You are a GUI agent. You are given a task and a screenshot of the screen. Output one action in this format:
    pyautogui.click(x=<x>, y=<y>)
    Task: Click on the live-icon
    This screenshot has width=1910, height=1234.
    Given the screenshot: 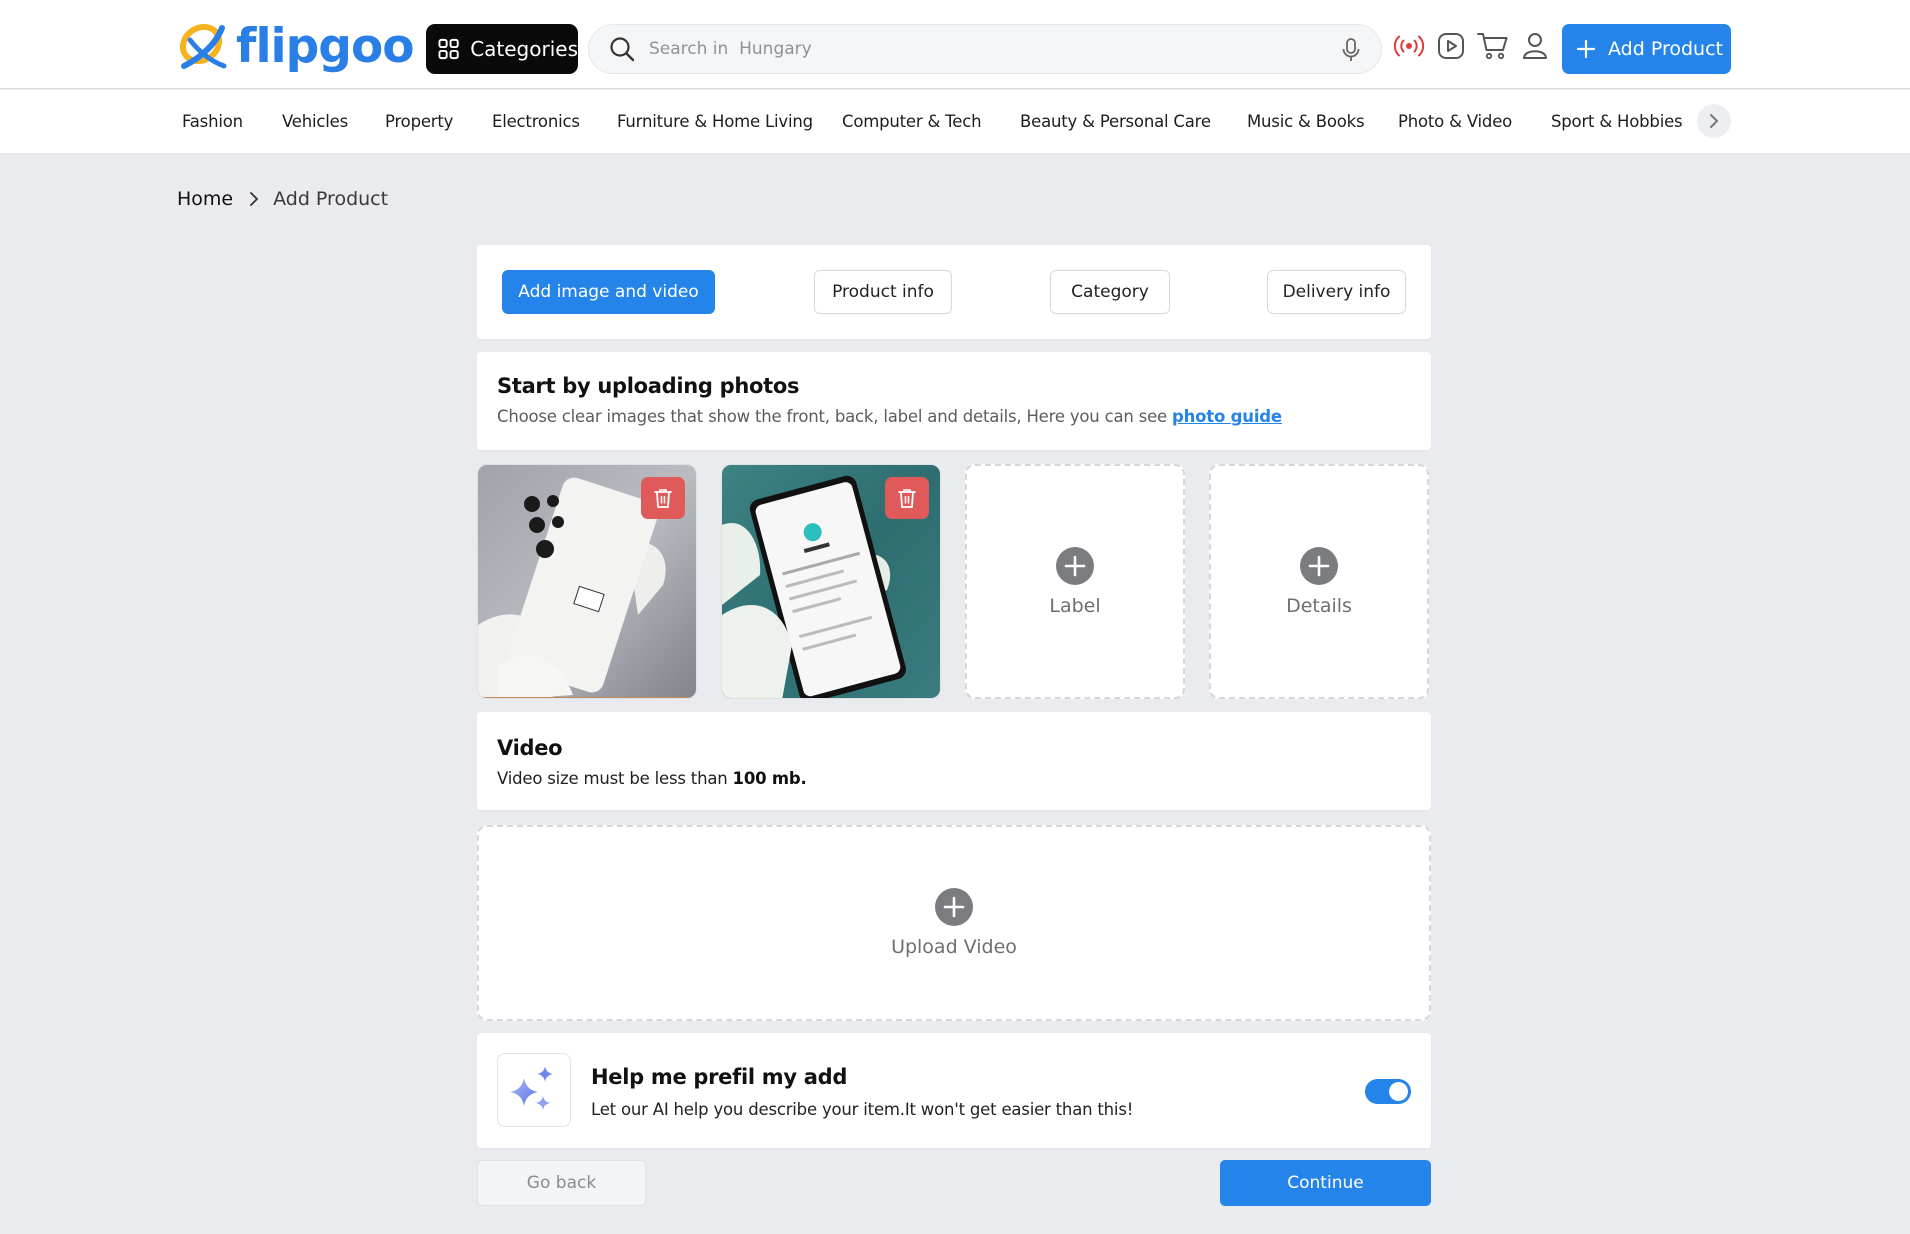 What is the action you would take?
    pyautogui.click(x=1409, y=46)
    